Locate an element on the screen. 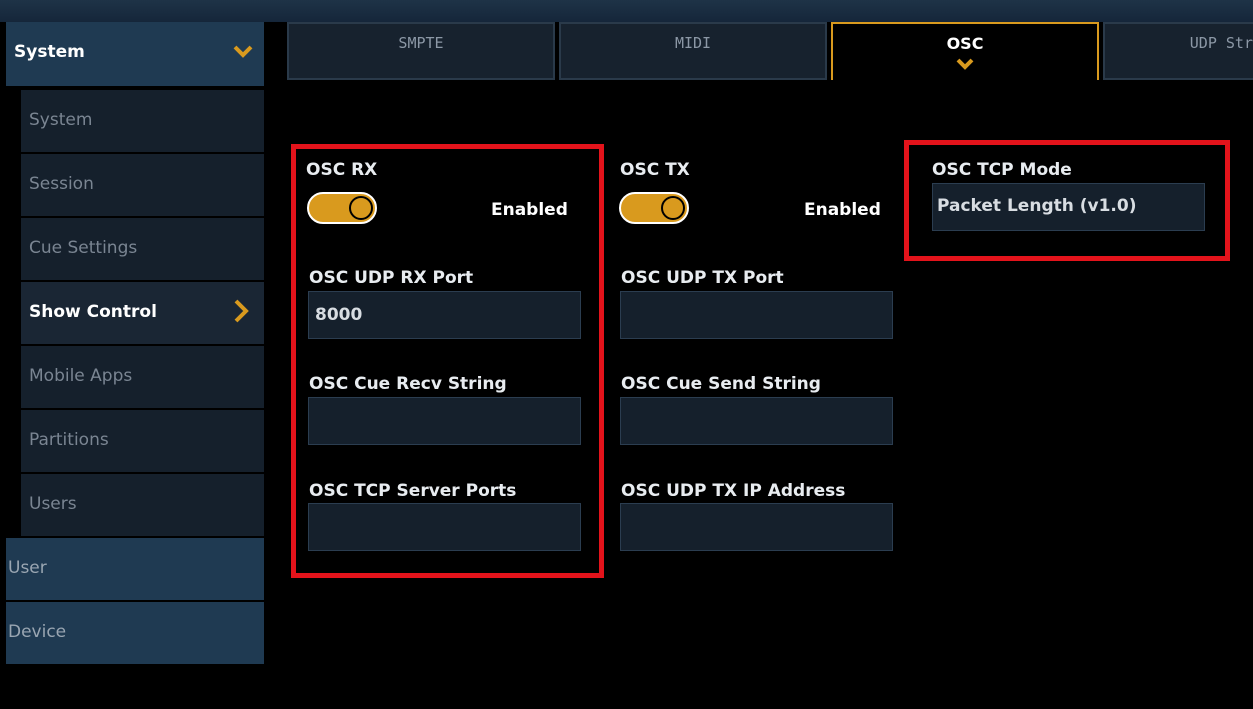 This screenshot has width=1253, height=709. sidebar-item-system: System is located at coordinates (142, 121).